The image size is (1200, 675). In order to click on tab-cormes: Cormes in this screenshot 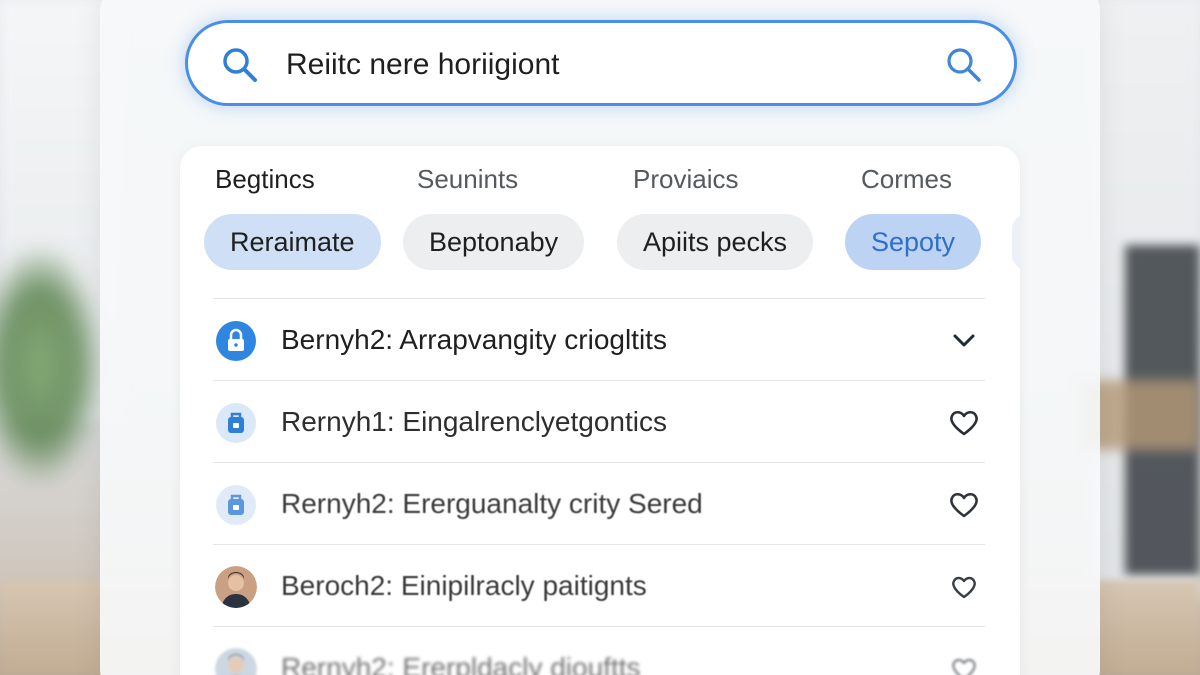, I will do `click(906, 179)`.